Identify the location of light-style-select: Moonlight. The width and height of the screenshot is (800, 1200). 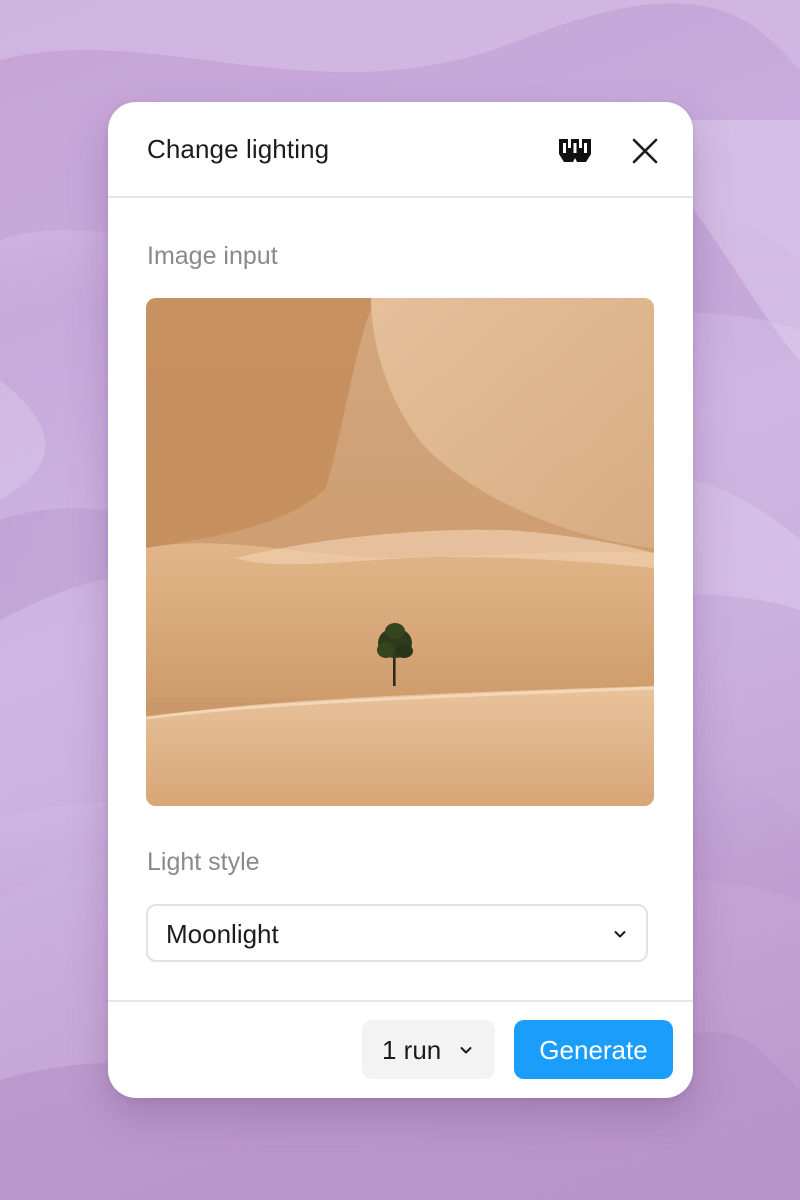
(397, 933).